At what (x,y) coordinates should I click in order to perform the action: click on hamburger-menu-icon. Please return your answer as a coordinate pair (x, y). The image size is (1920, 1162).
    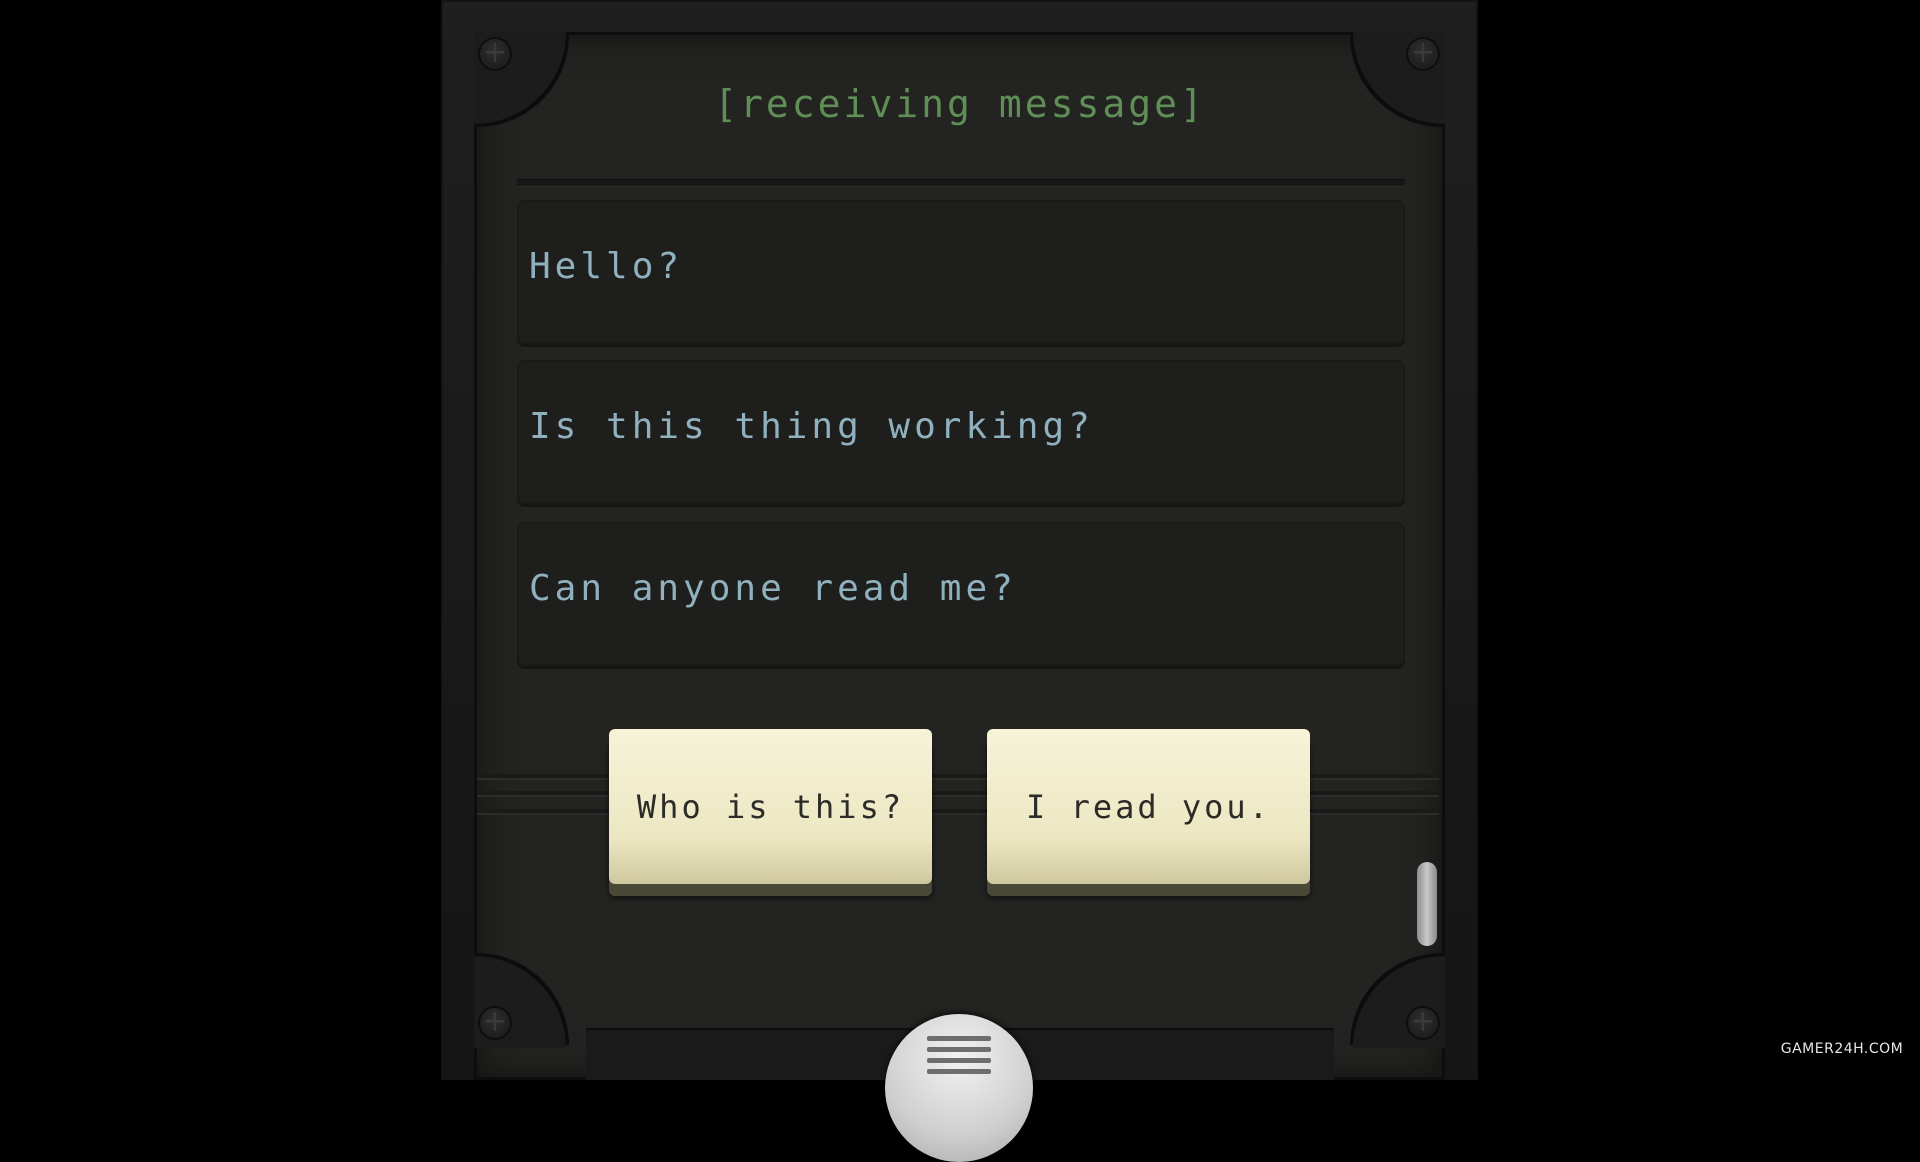
    Looking at the image, I should click on (959, 1058).